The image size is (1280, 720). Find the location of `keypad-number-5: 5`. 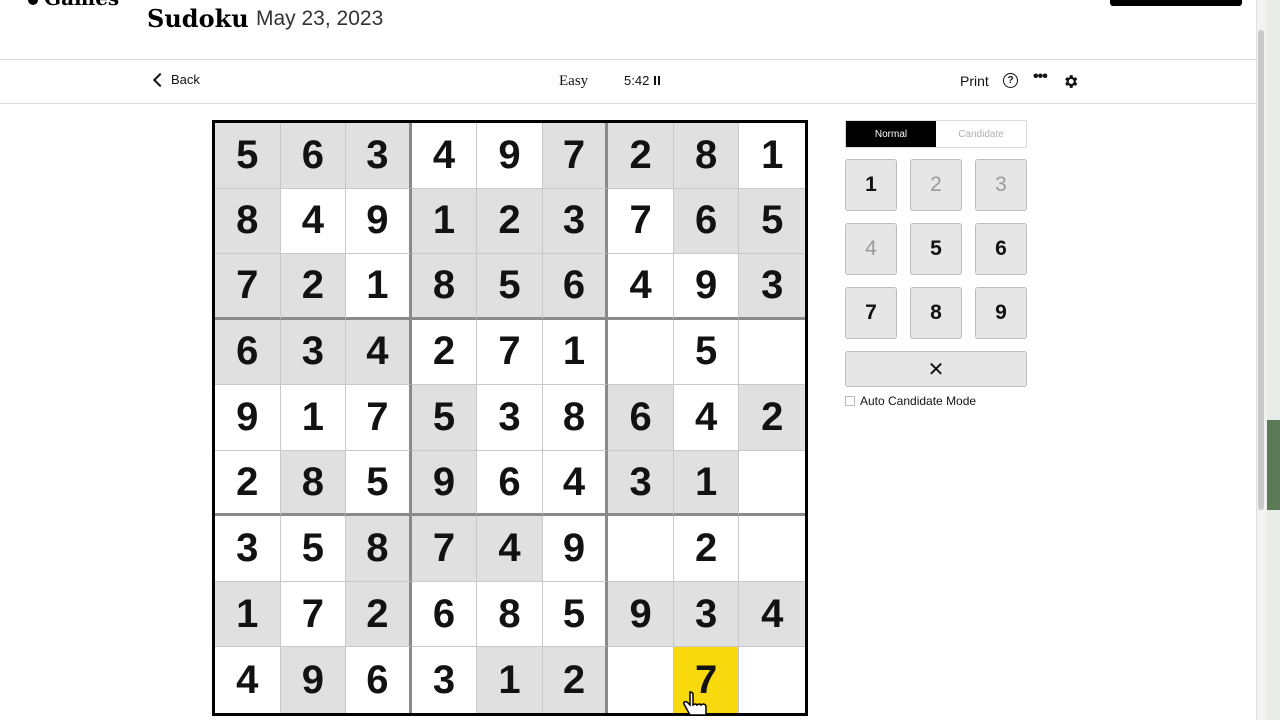

keypad-number-5: 5 is located at coordinates (936, 249).